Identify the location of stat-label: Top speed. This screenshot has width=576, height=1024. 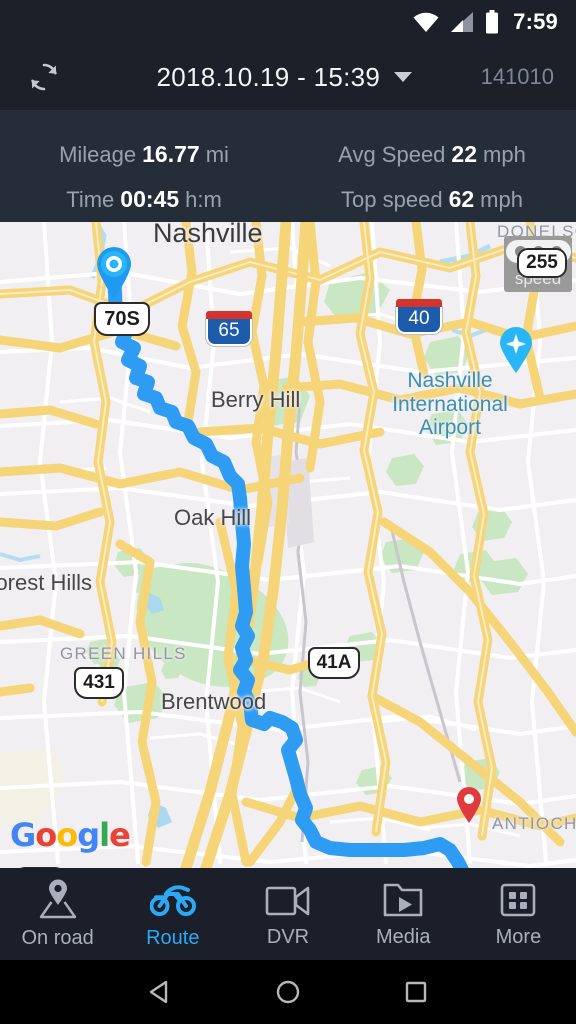
(392, 199).